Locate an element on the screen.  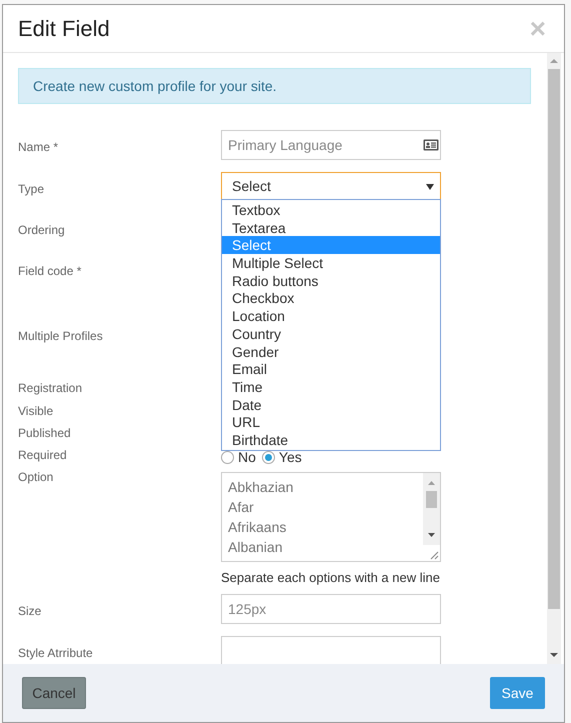
dialog-title: Edit Field is located at coordinates (64, 29).